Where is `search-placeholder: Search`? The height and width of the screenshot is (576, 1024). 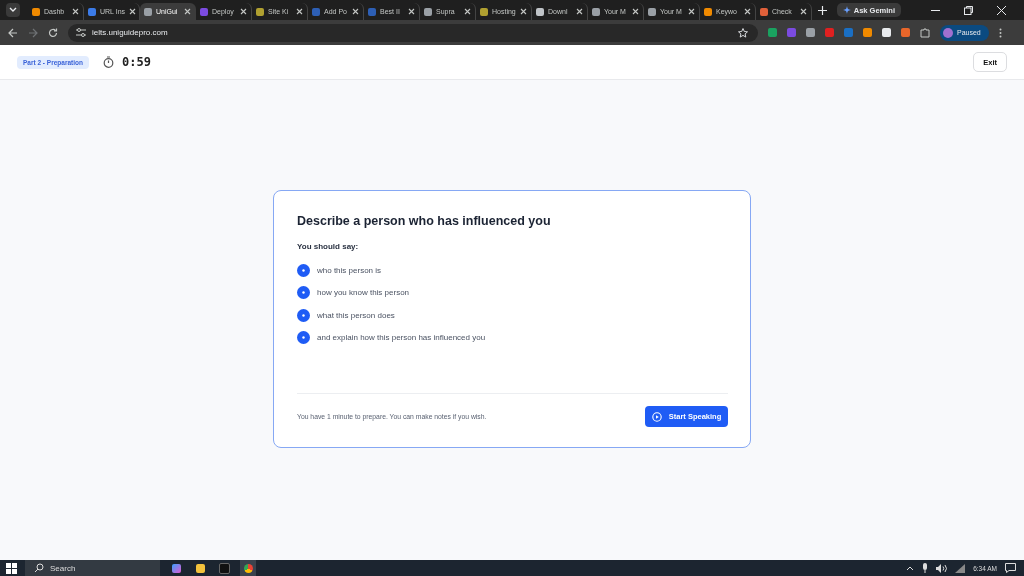 search-placeholder: Search is located at coordinates (63, 568).